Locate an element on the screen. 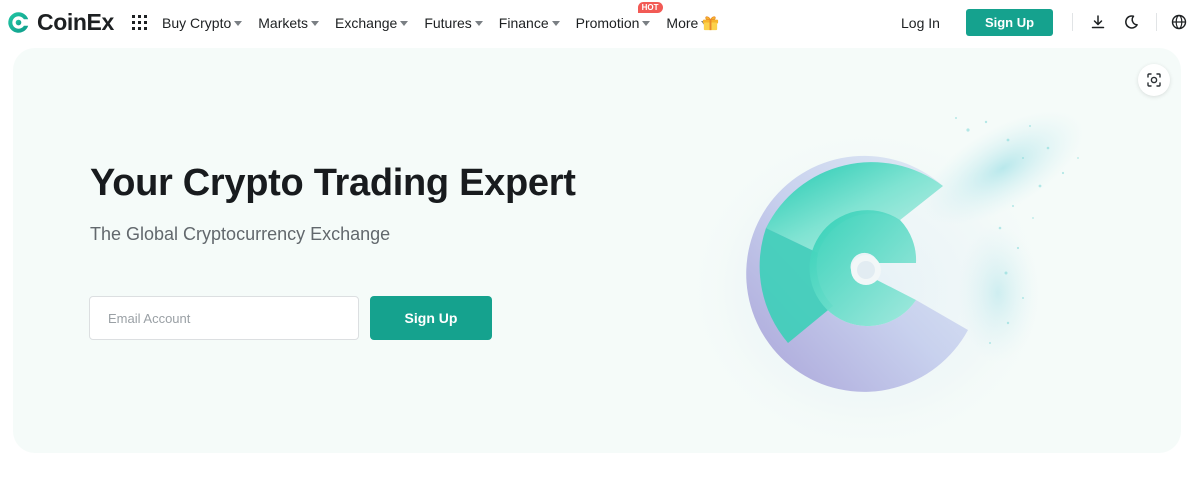 The height and width of the screenshot is (477, 1200). hero-title: Your Crypto Trading Expert is located at coordinates (333, 183).